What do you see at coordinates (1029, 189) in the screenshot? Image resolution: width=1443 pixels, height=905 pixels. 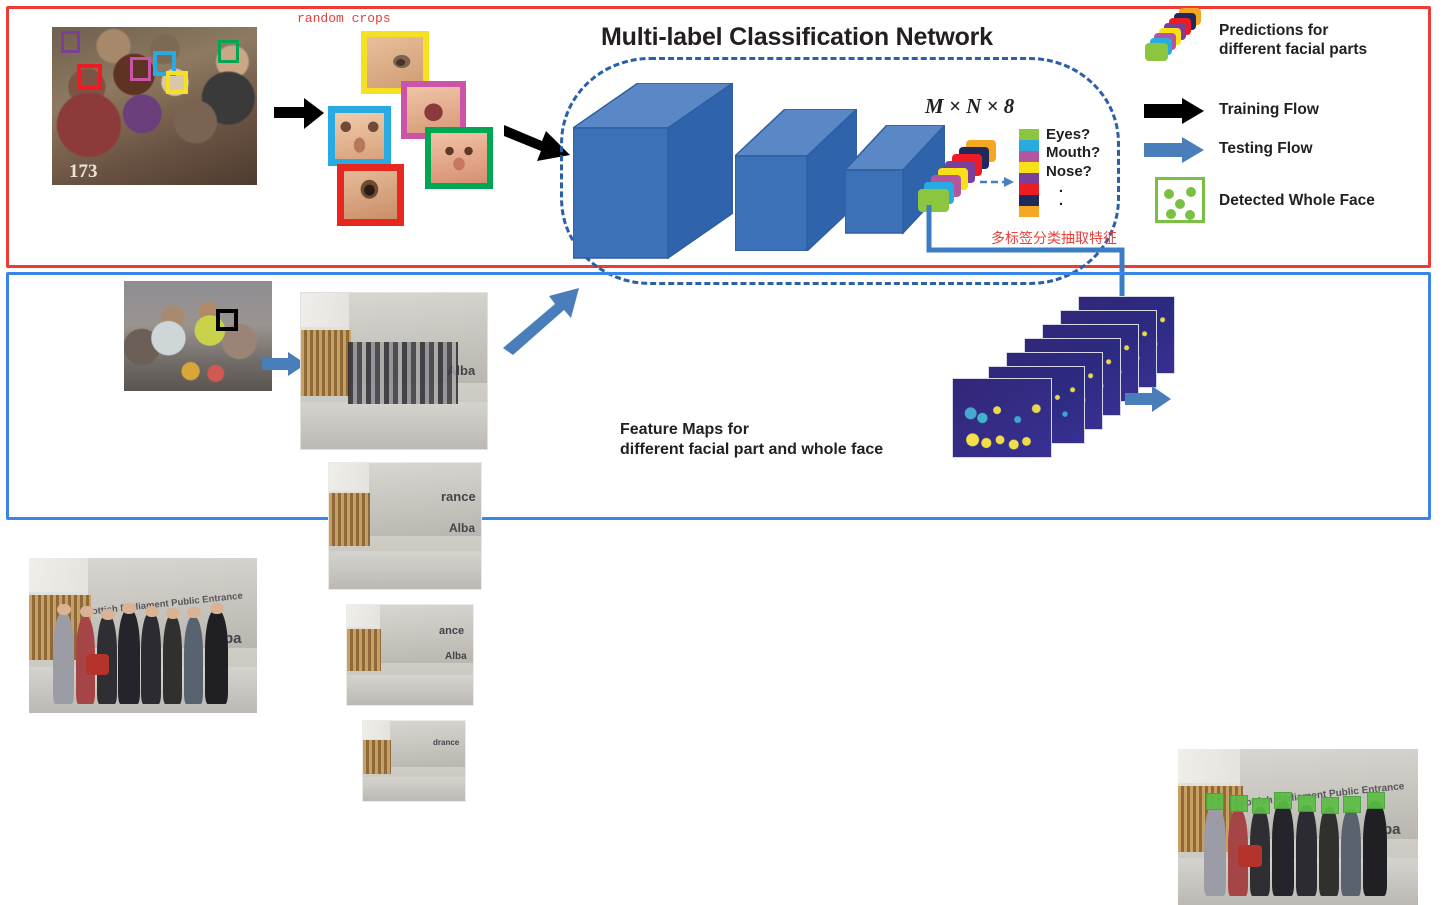 I see `label-swatch-red` at bounding box center [1029, 189].